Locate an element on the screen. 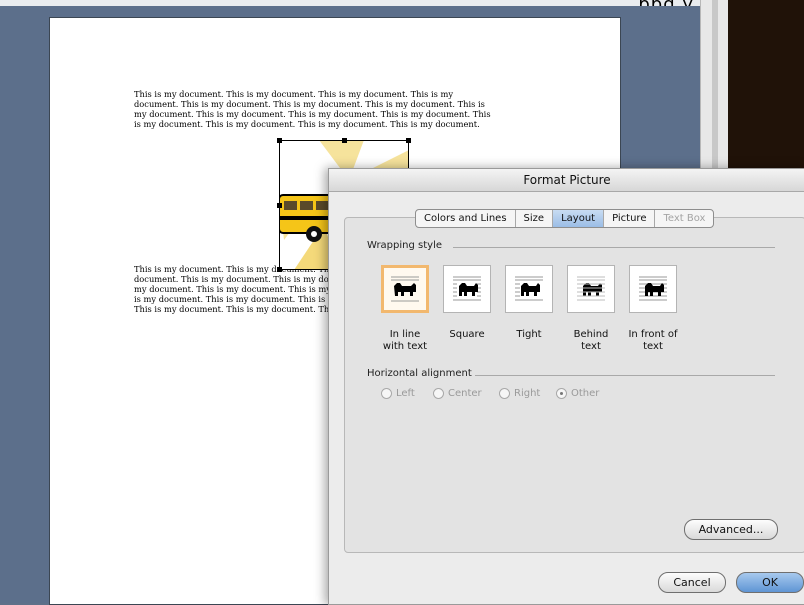 This screenshot has width=804, height=605. align-left-radio: Left is located at coordinates (398, 393).